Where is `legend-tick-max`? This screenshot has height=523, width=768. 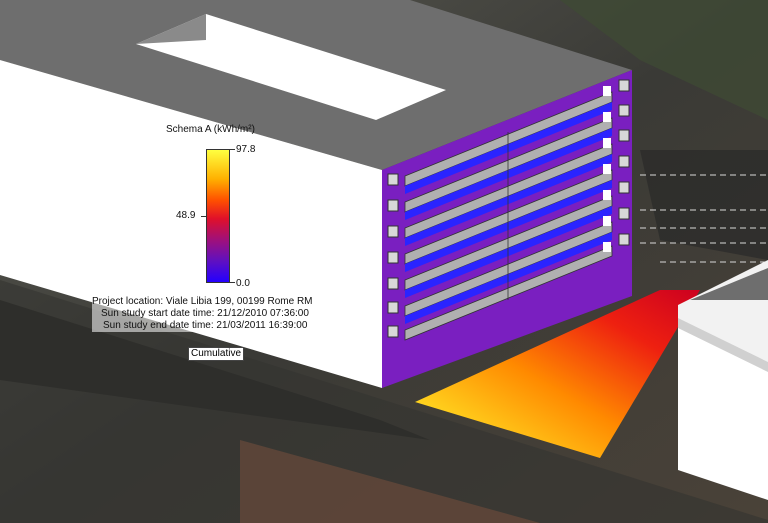
legend-tick-max is located at coordinates (232, 149).